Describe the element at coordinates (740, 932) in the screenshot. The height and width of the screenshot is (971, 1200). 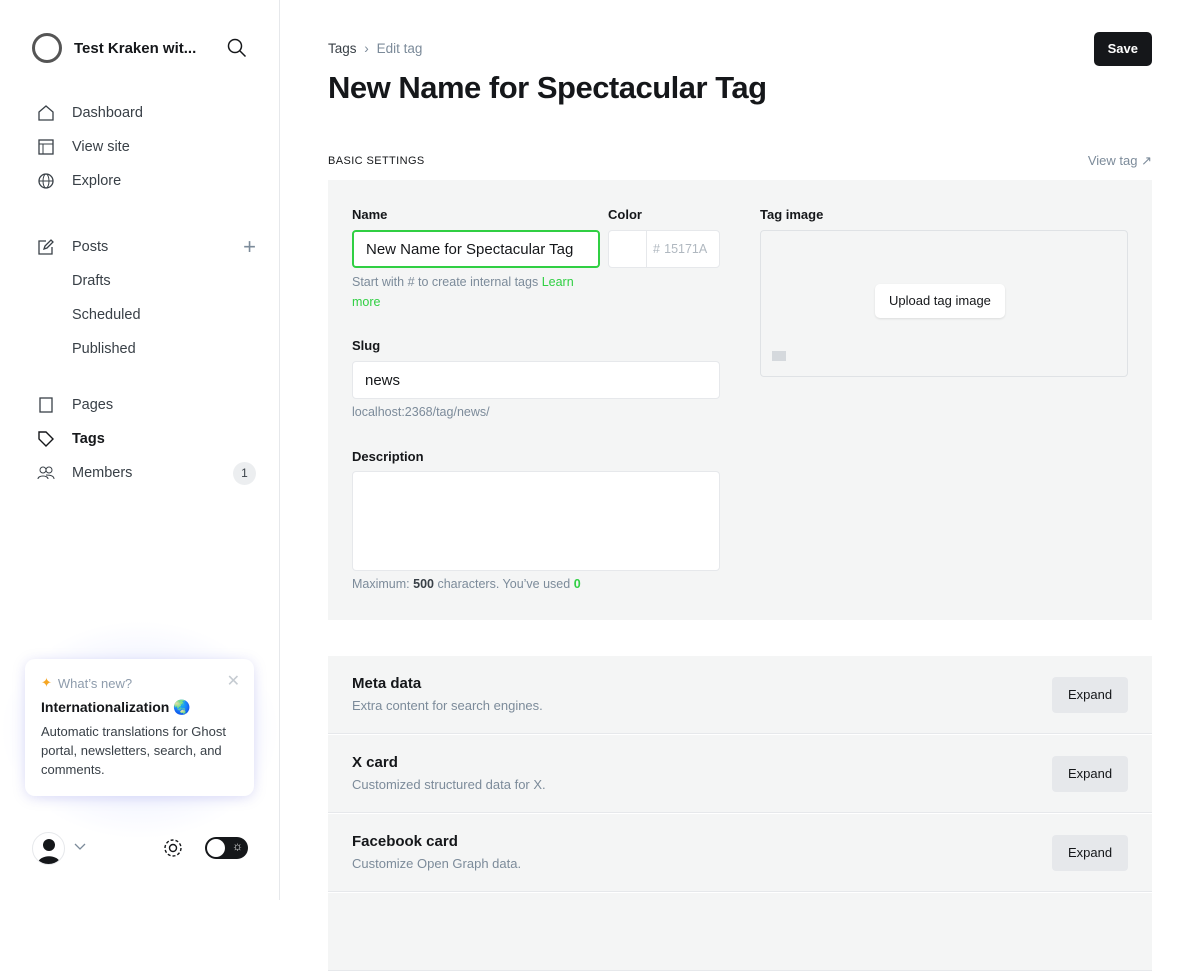
I see `more-section` at that location.